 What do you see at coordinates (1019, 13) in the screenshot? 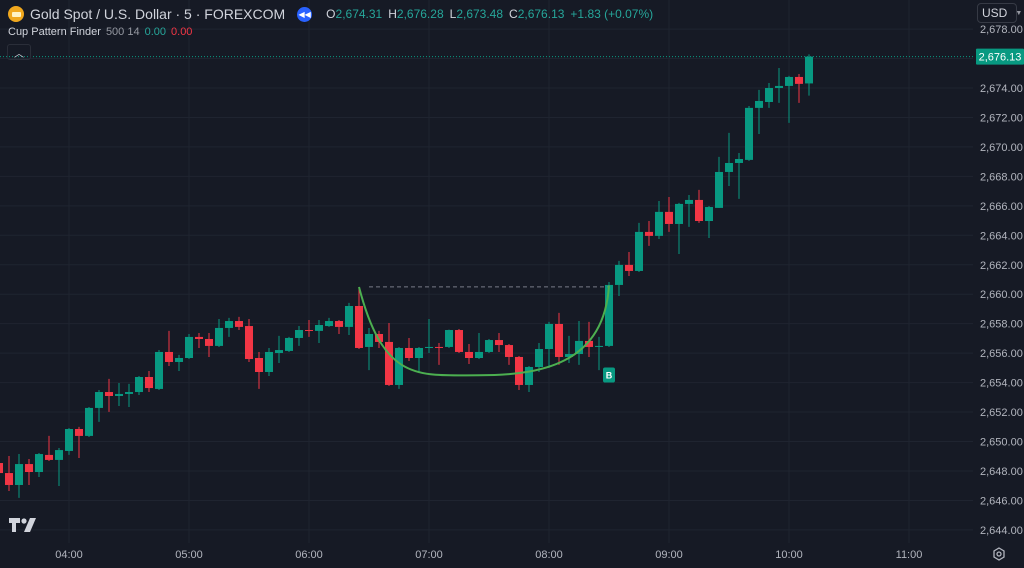
I see `chevron-down-icon: ▼` at bounding box center [1019, 13].